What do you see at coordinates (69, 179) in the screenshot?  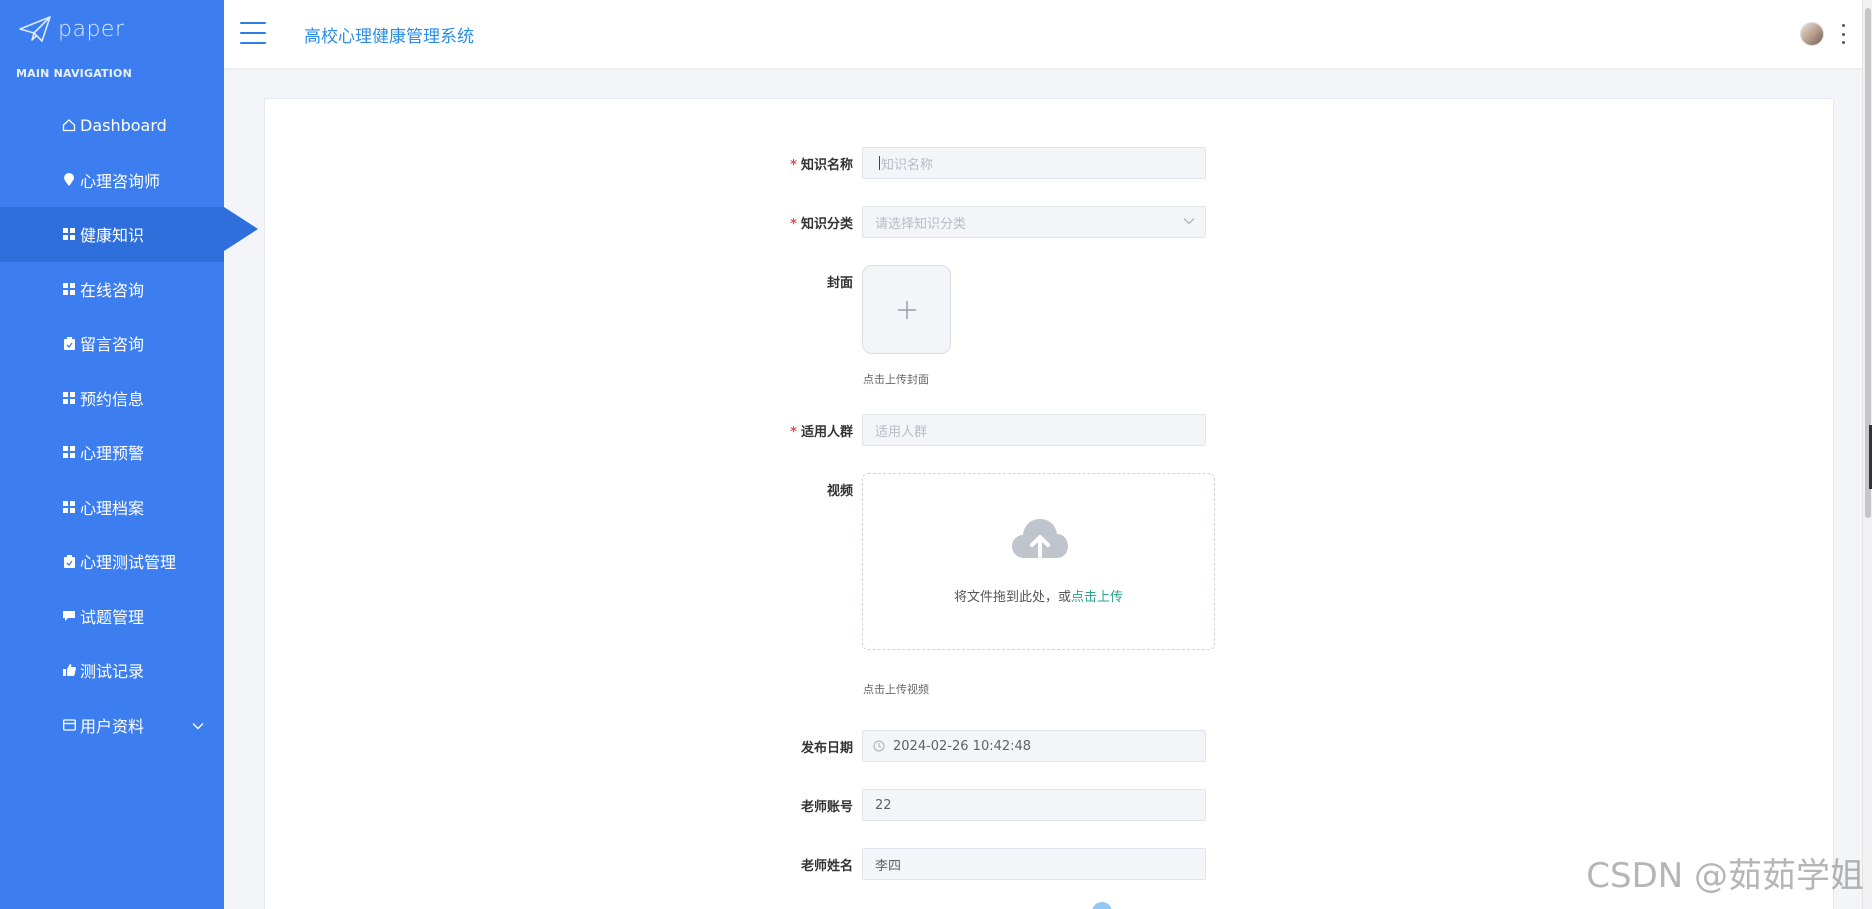 I see `location-pin-icon` at bounding box center [69, 179].